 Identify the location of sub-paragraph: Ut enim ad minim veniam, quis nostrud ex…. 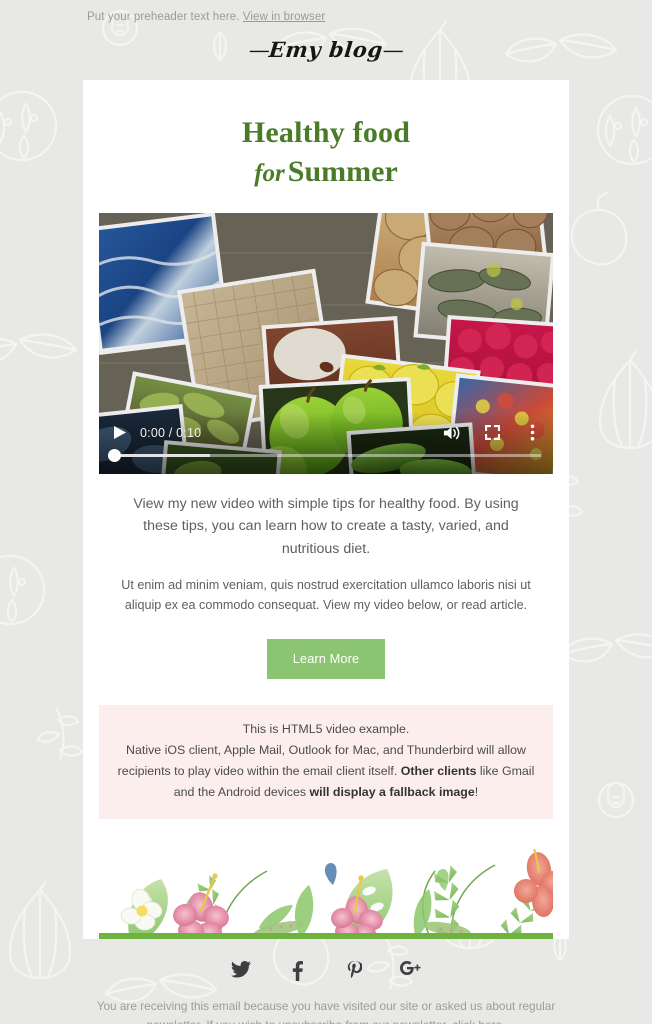
(326, 595).